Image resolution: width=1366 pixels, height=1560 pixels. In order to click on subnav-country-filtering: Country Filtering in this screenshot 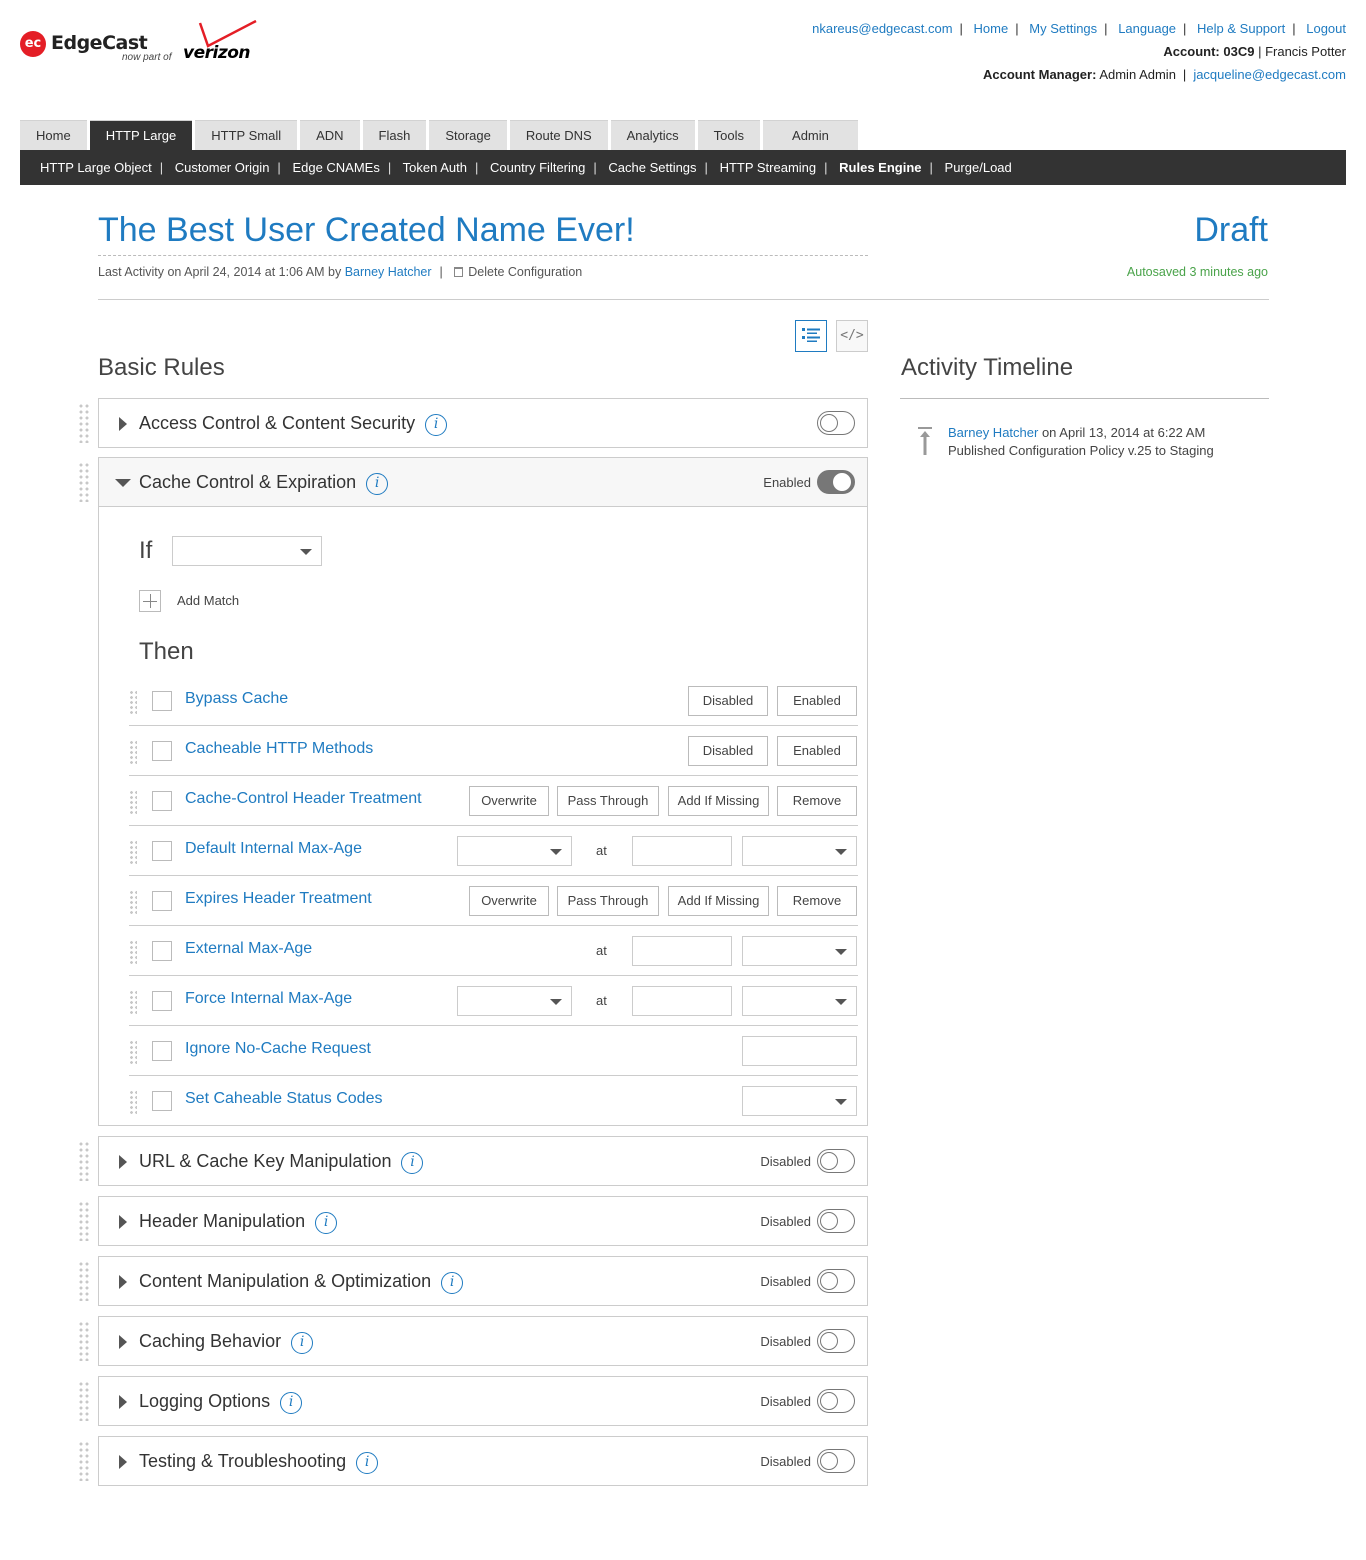, I will do `click(537, 167)`.